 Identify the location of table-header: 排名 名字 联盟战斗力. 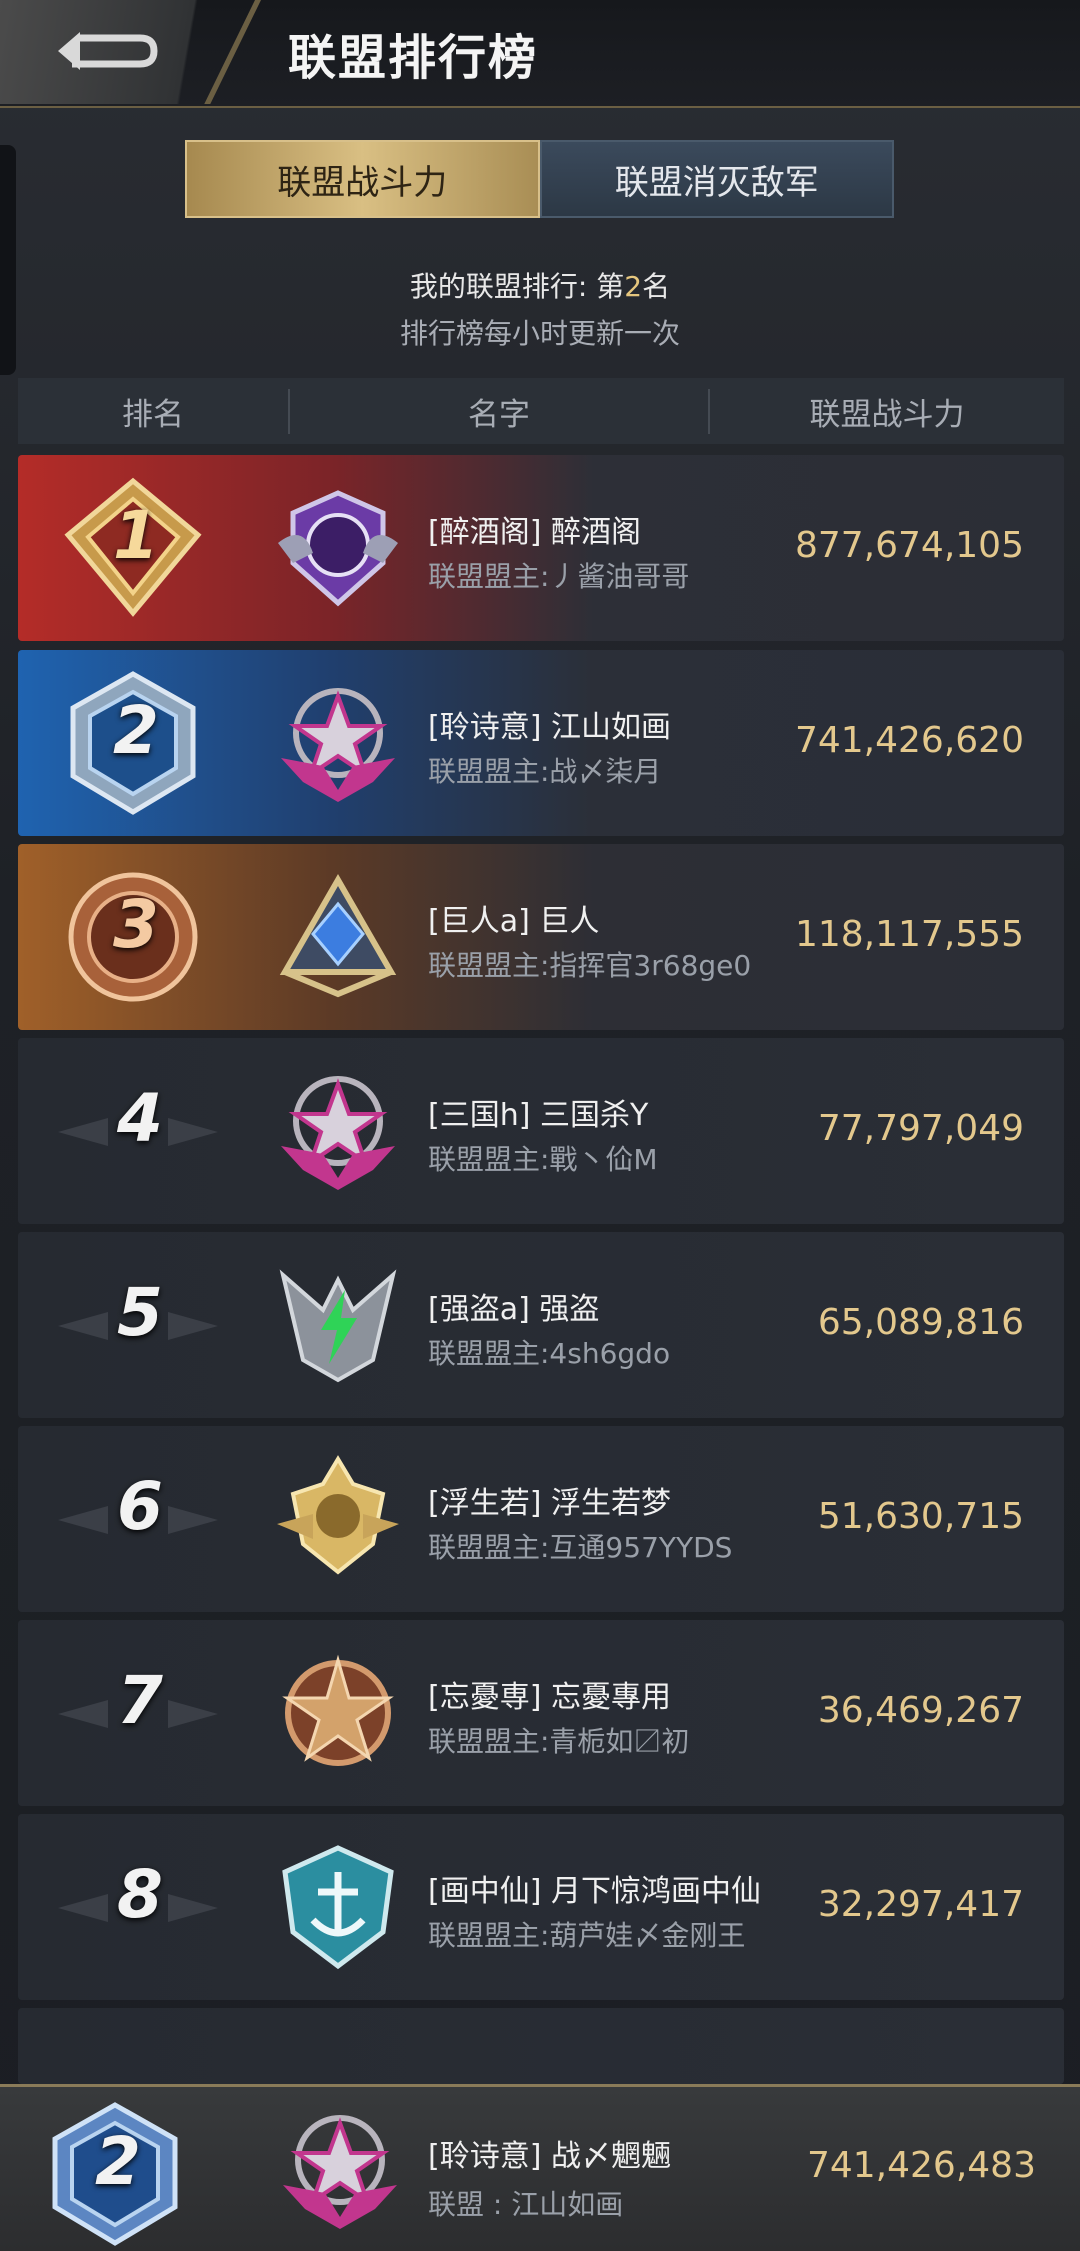
(541, 411).